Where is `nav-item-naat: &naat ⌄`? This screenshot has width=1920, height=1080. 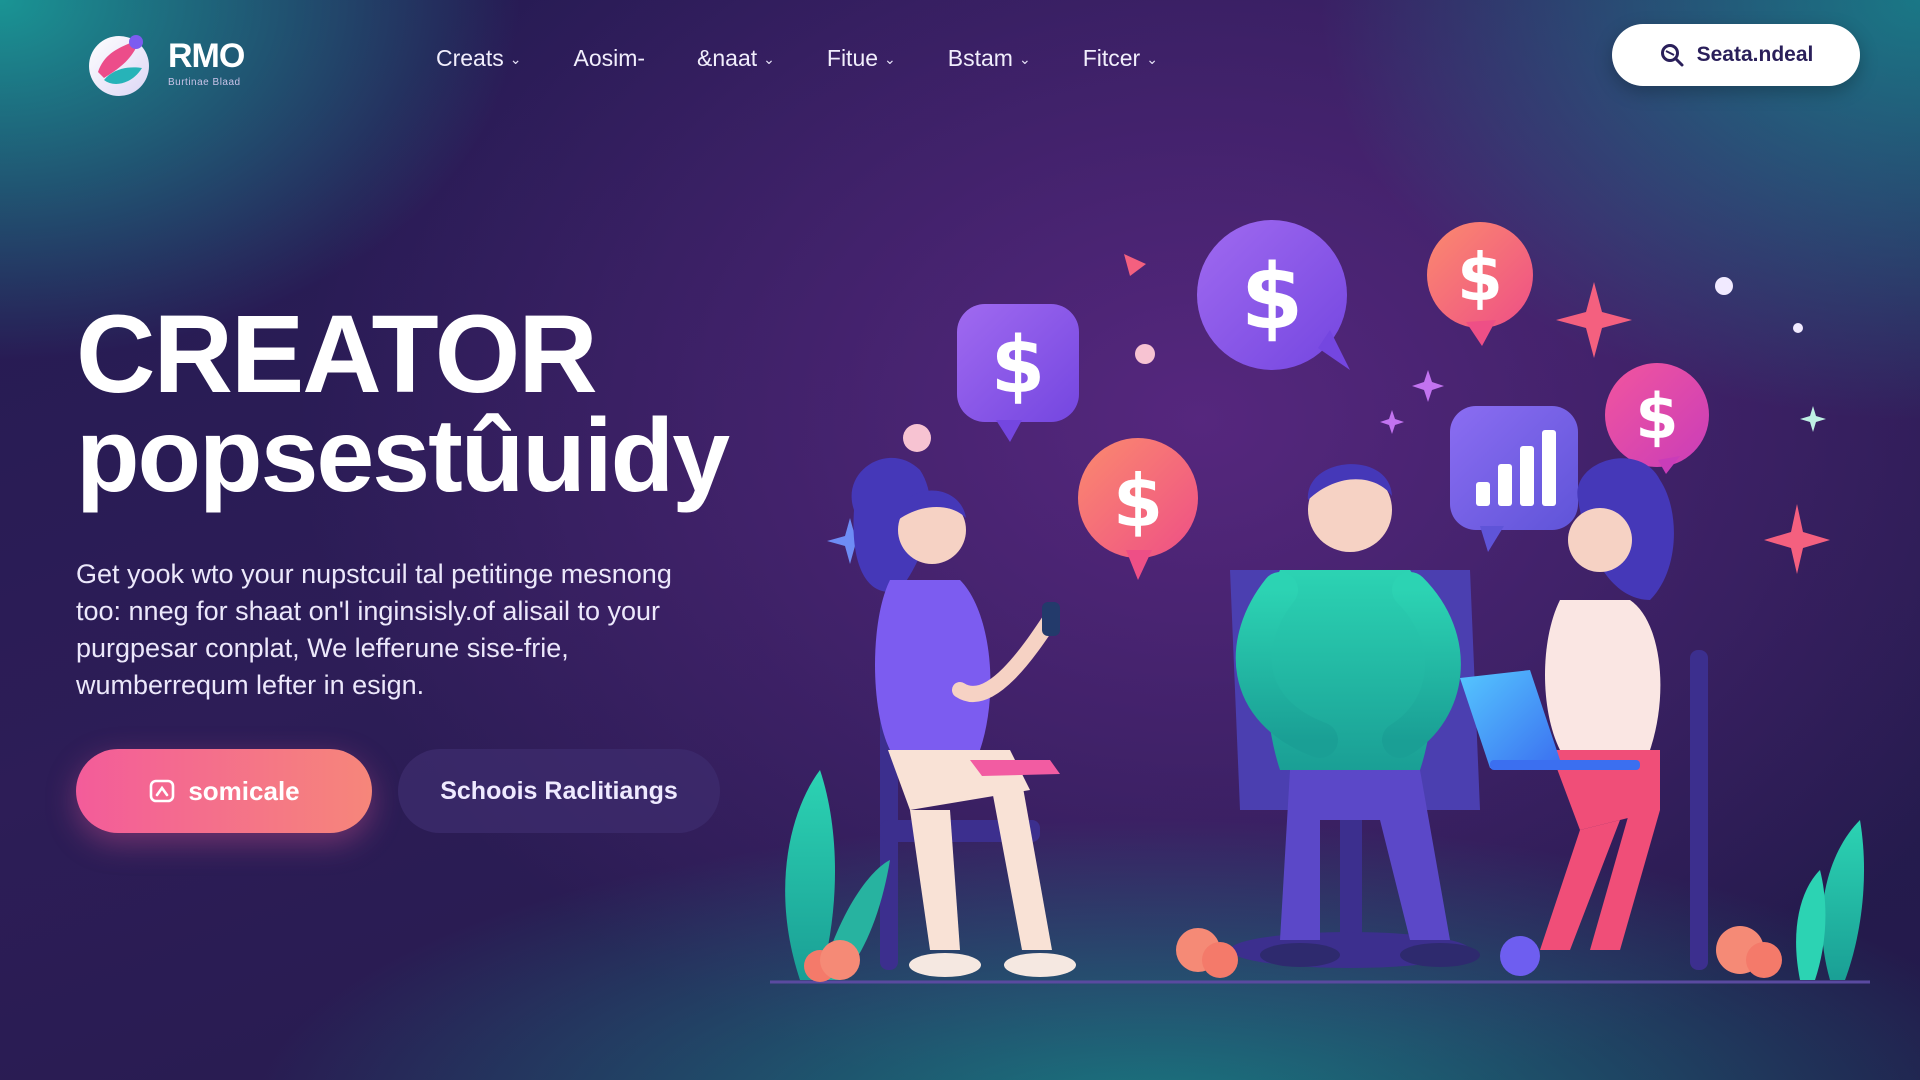
nav-item-naat: &naat ⌄ is located at coordinates (736, 58).